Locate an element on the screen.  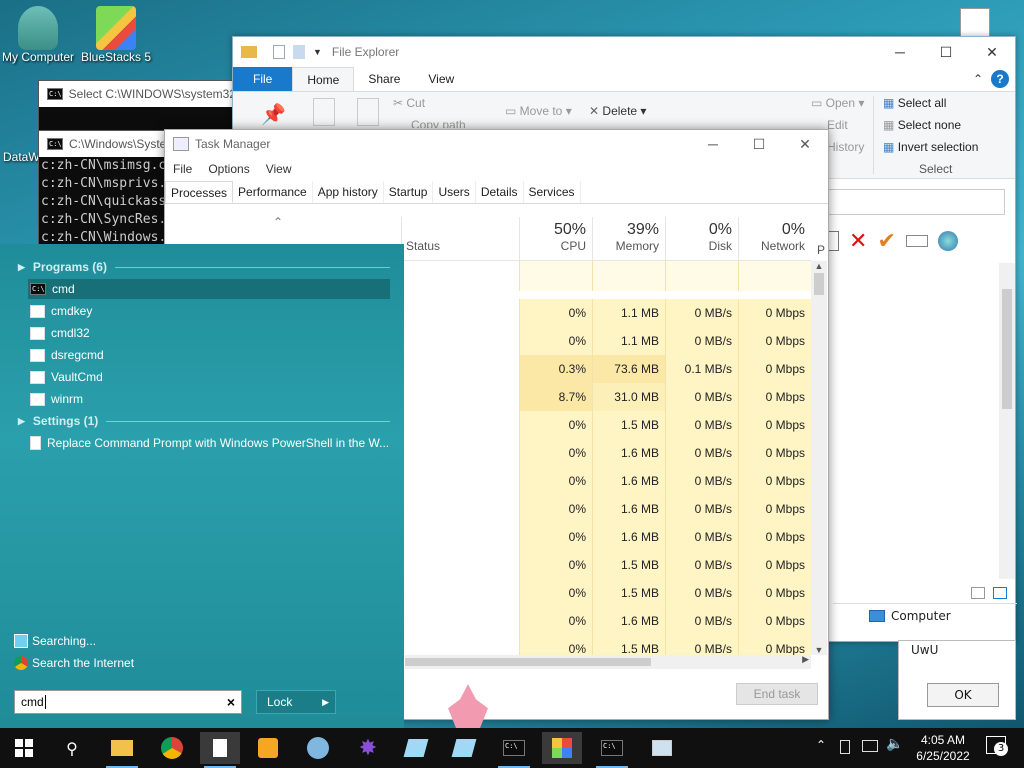
column-network: 0% Network is located at coordinates (774, 239).